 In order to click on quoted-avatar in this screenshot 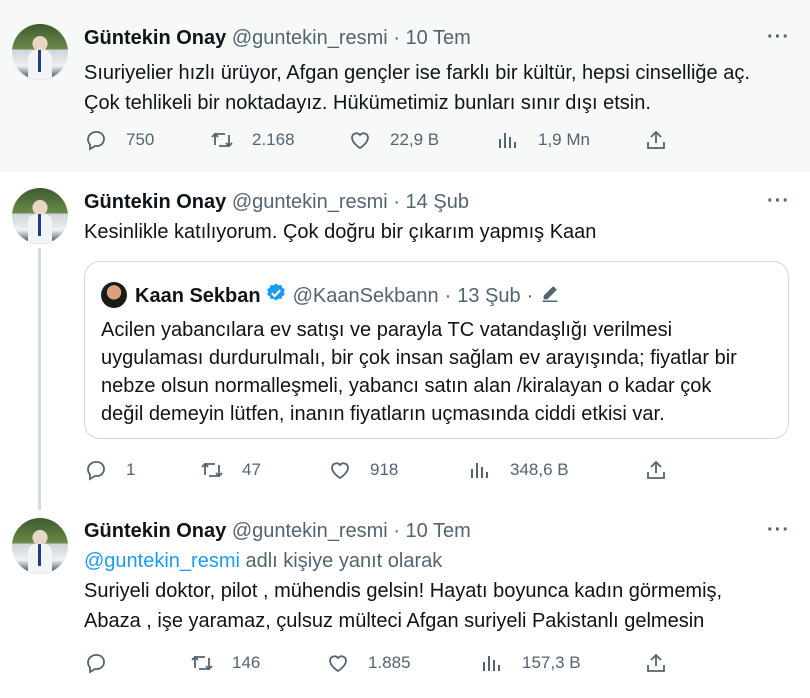, I will do `click(114, 295)`.